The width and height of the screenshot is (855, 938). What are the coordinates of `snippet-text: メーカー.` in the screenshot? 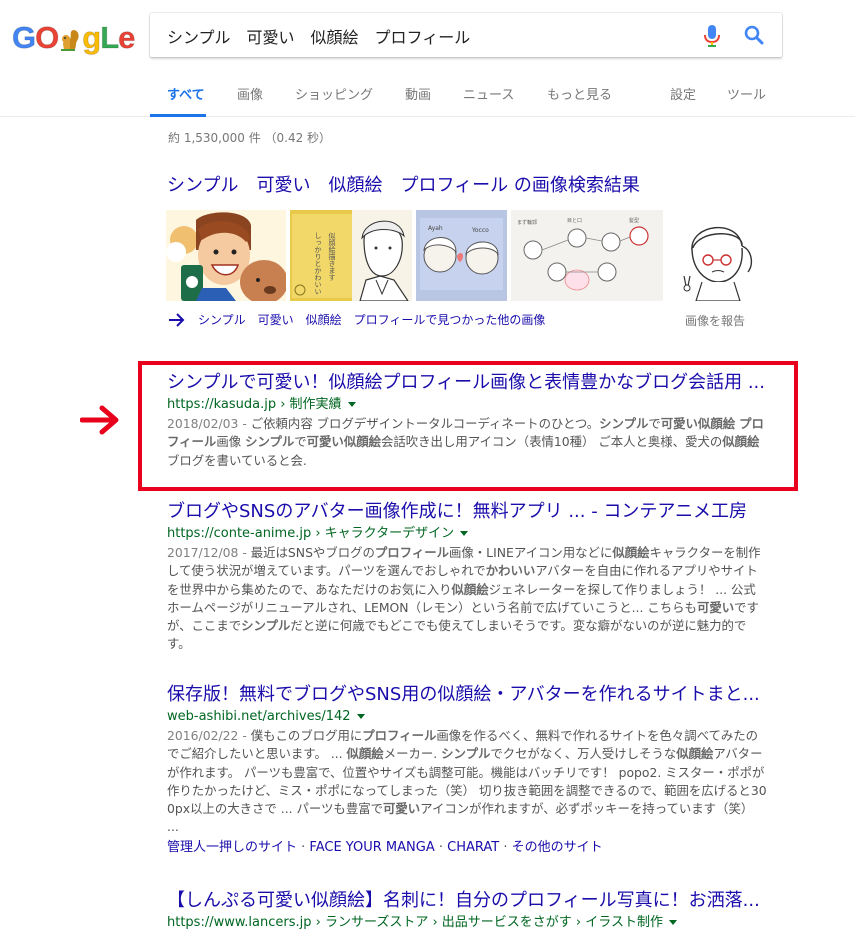 It's located at (412, 754).